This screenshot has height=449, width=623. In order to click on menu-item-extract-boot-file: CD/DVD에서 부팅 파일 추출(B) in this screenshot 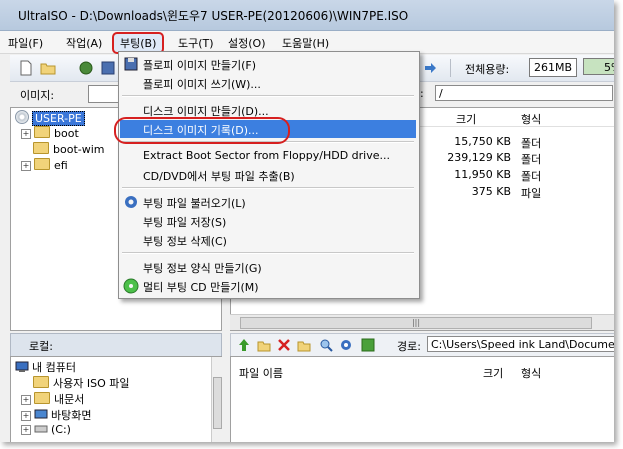, I will do `click(268, 175)`.